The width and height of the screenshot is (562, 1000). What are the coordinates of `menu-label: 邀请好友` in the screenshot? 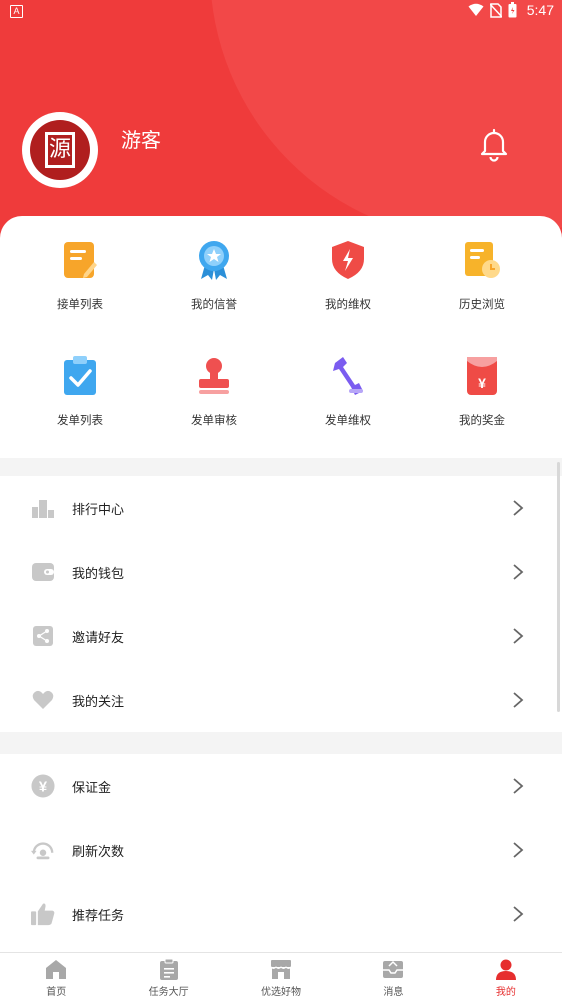 It's located at (98, 638).